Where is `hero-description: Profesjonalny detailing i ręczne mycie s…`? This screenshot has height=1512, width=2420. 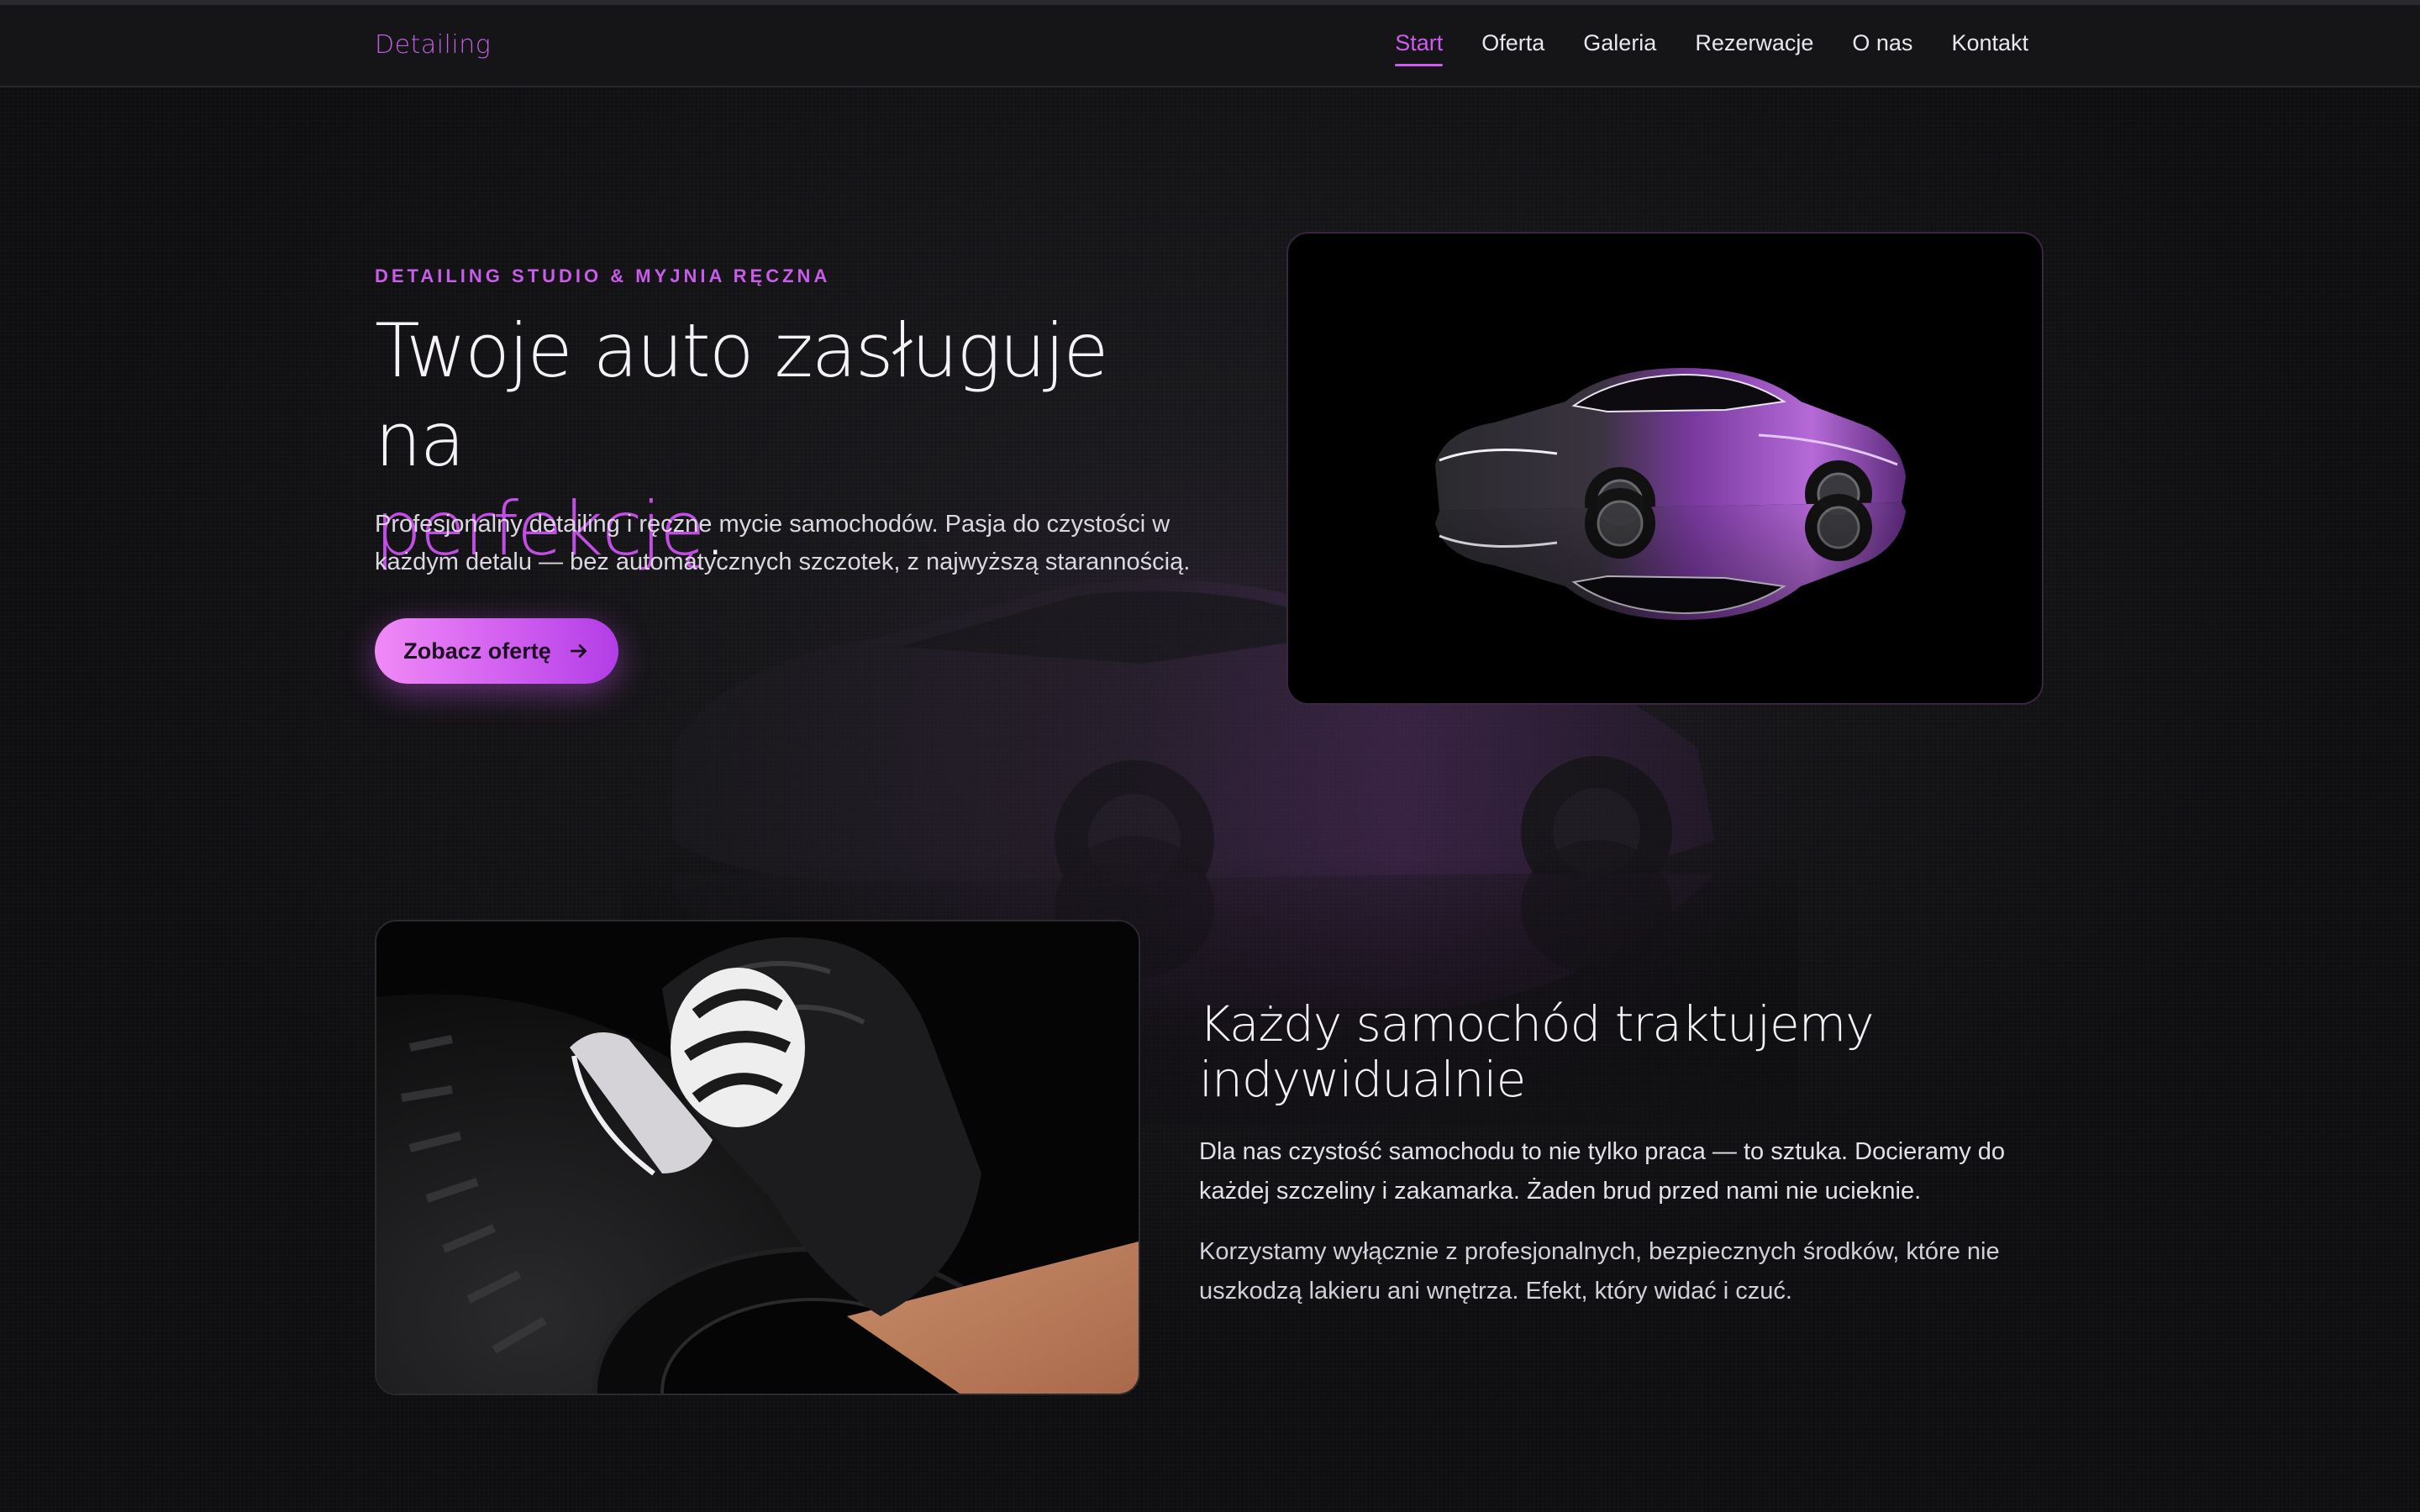
hero-description: Profesjonalny detailing i ręczne mycie s… is located at coordinates (783, 543).